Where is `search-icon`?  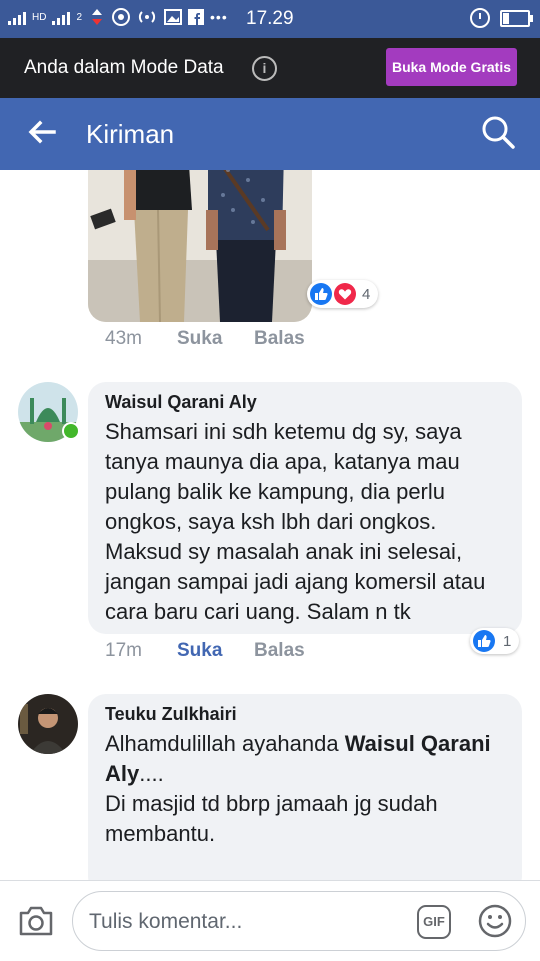 search-icon is located at coordinates (498, 132).